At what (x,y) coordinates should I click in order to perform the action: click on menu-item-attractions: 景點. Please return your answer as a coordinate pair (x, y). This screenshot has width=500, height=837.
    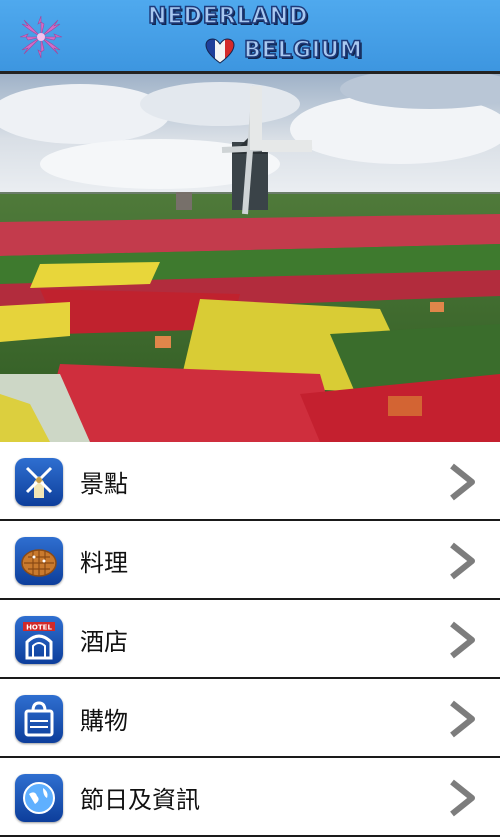
    Looking at the image, I should click on (250, 481).